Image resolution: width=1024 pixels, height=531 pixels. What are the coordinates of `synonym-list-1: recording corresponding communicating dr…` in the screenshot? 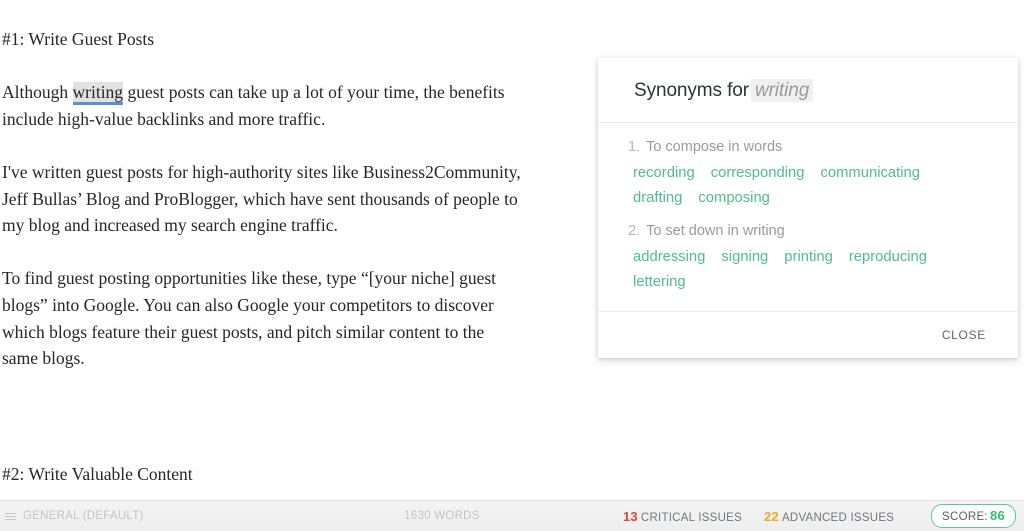 It's located at (795, 185).